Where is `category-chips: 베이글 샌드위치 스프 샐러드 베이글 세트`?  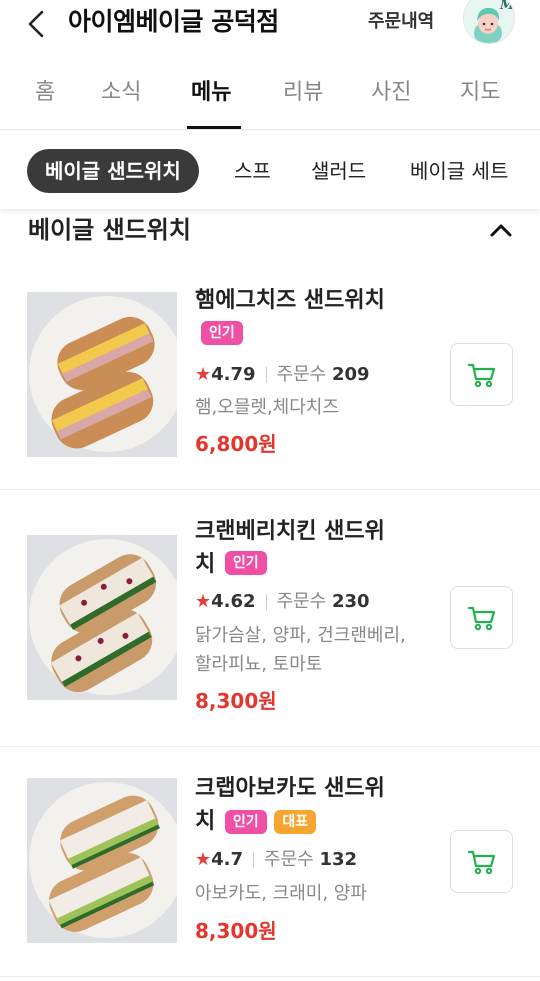 category-chips: 베이글 샌드위치 스프 샐러드 베이글 세트 is located at coordinates (270, 170).